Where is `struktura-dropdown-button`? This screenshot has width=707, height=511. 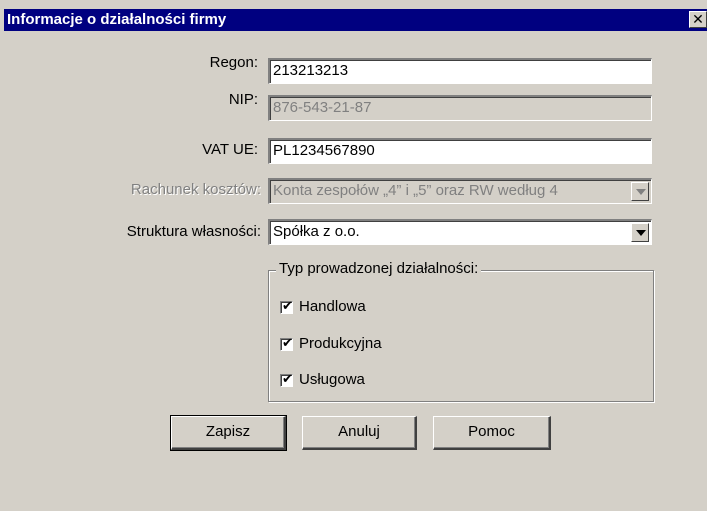
struktura-dropdown-button is located at coordinates (640, 232).